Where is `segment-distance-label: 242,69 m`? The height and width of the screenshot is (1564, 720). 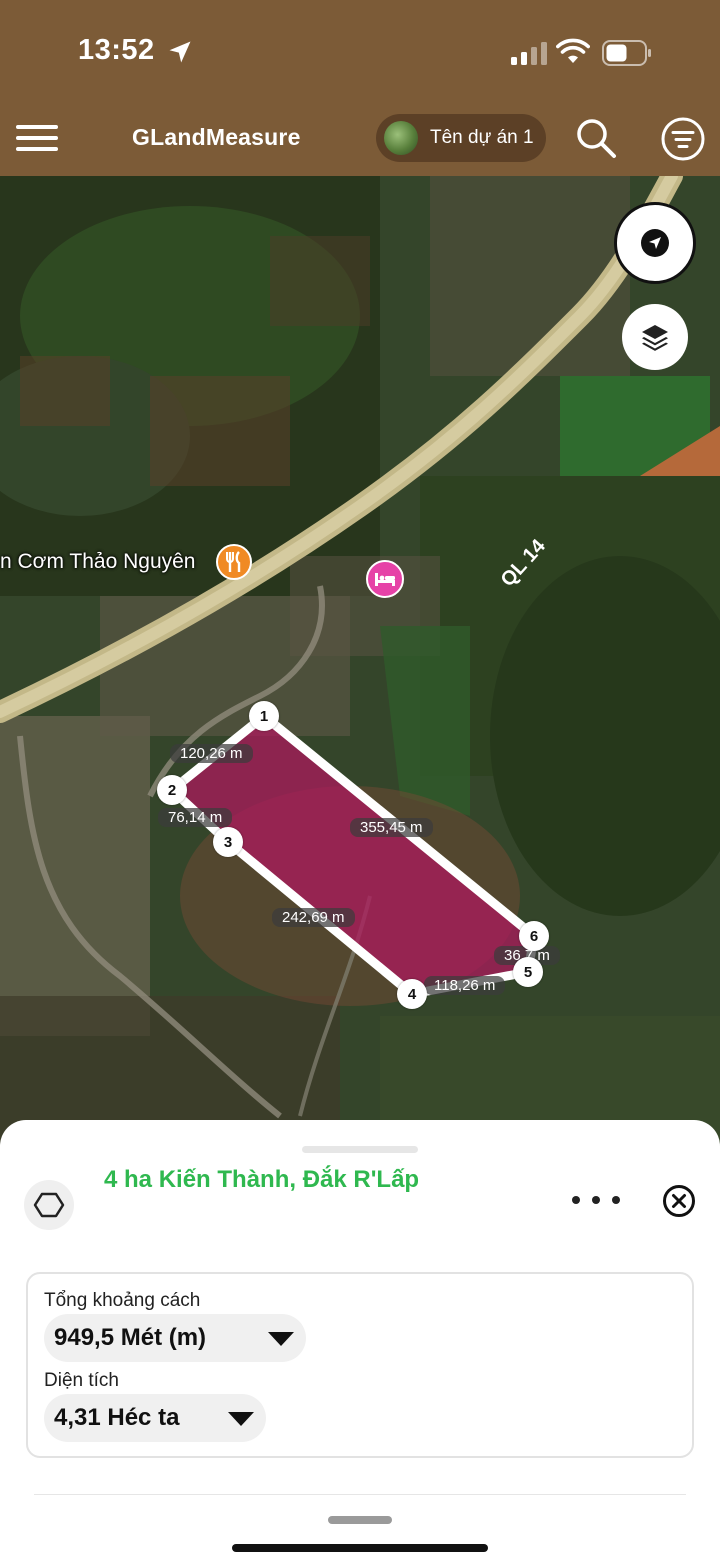 segment-distance-label: 242,69 m is located at coordinates (313, 917).